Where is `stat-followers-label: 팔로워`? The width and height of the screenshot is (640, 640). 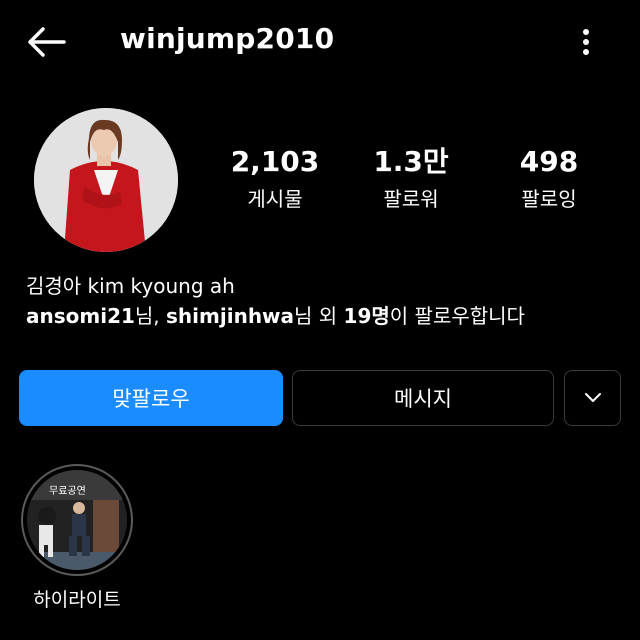
stat-followers-label: 팔로워 is located at coordinates (411, 199).